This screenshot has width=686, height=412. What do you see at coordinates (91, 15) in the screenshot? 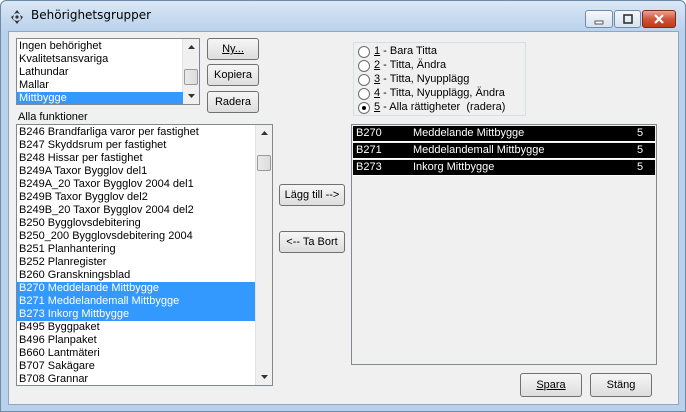
I see `window-title: Behörighetsgrupper` at bounding box center [91, 15].